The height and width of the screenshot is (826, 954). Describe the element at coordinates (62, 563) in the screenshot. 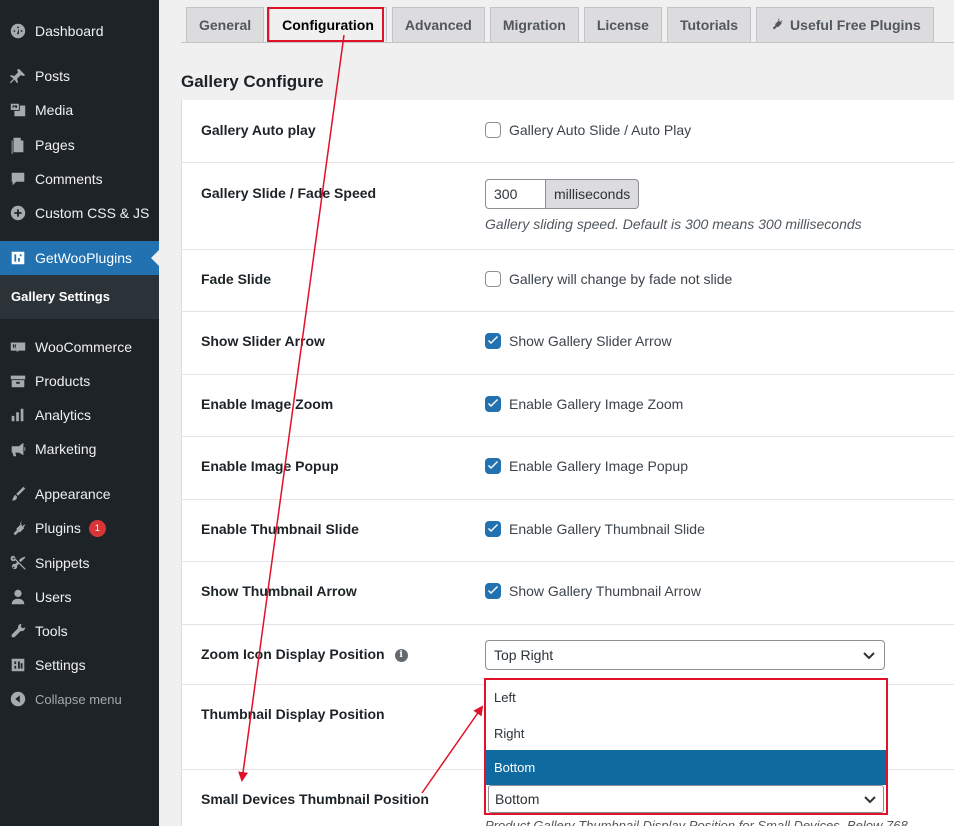

I see `sidebar-item-label: Snippets` at that location.